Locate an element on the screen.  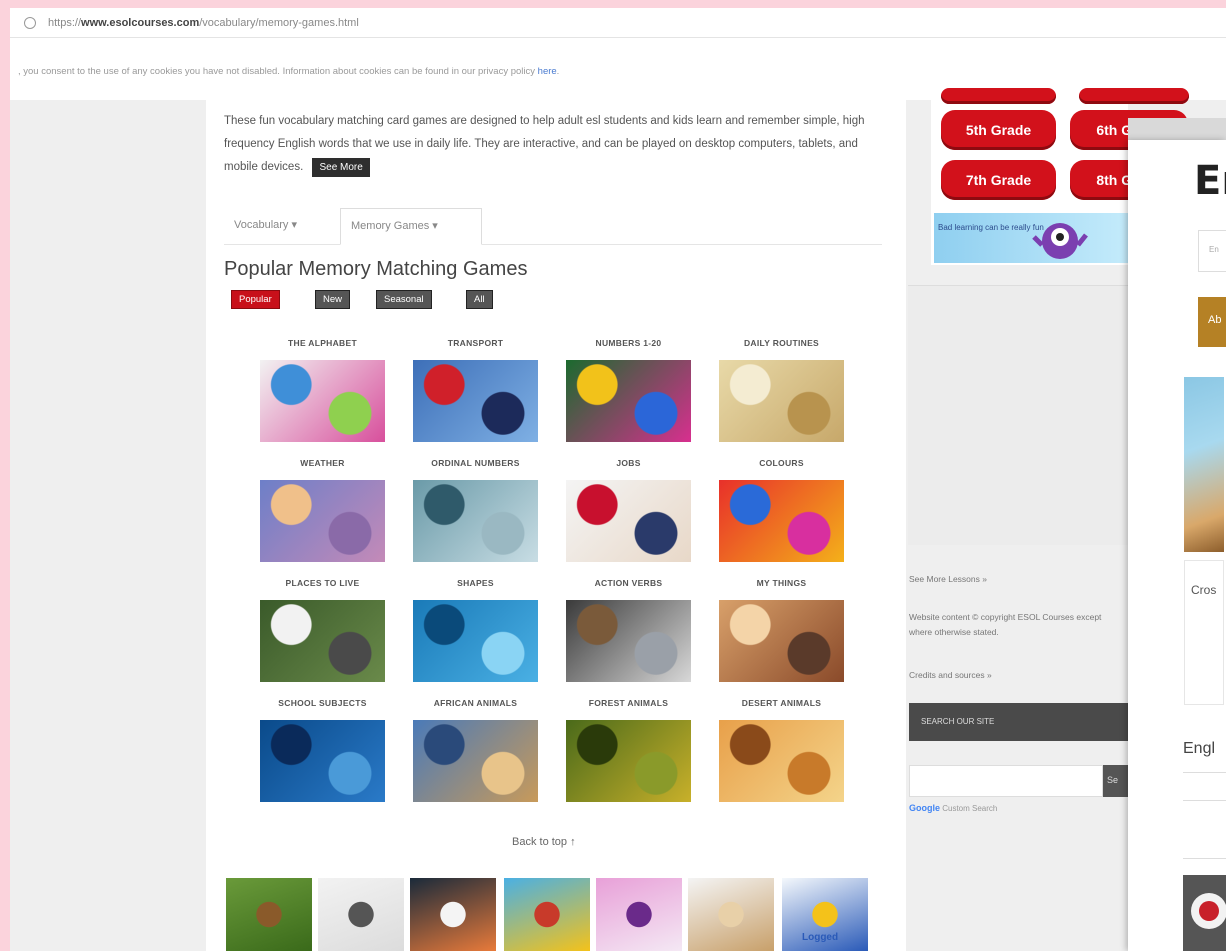
see-more-button: See More is located at coordinates (341, 167).